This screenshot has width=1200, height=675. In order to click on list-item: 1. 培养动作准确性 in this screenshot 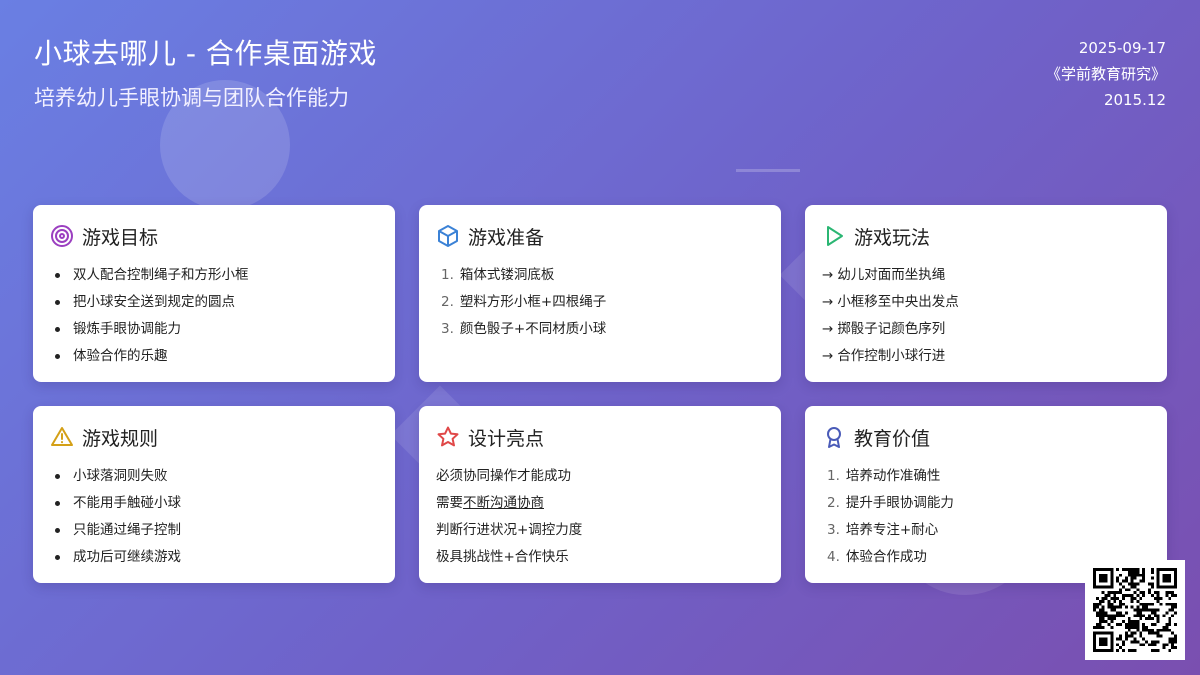, I will do `click(884, 476)`.